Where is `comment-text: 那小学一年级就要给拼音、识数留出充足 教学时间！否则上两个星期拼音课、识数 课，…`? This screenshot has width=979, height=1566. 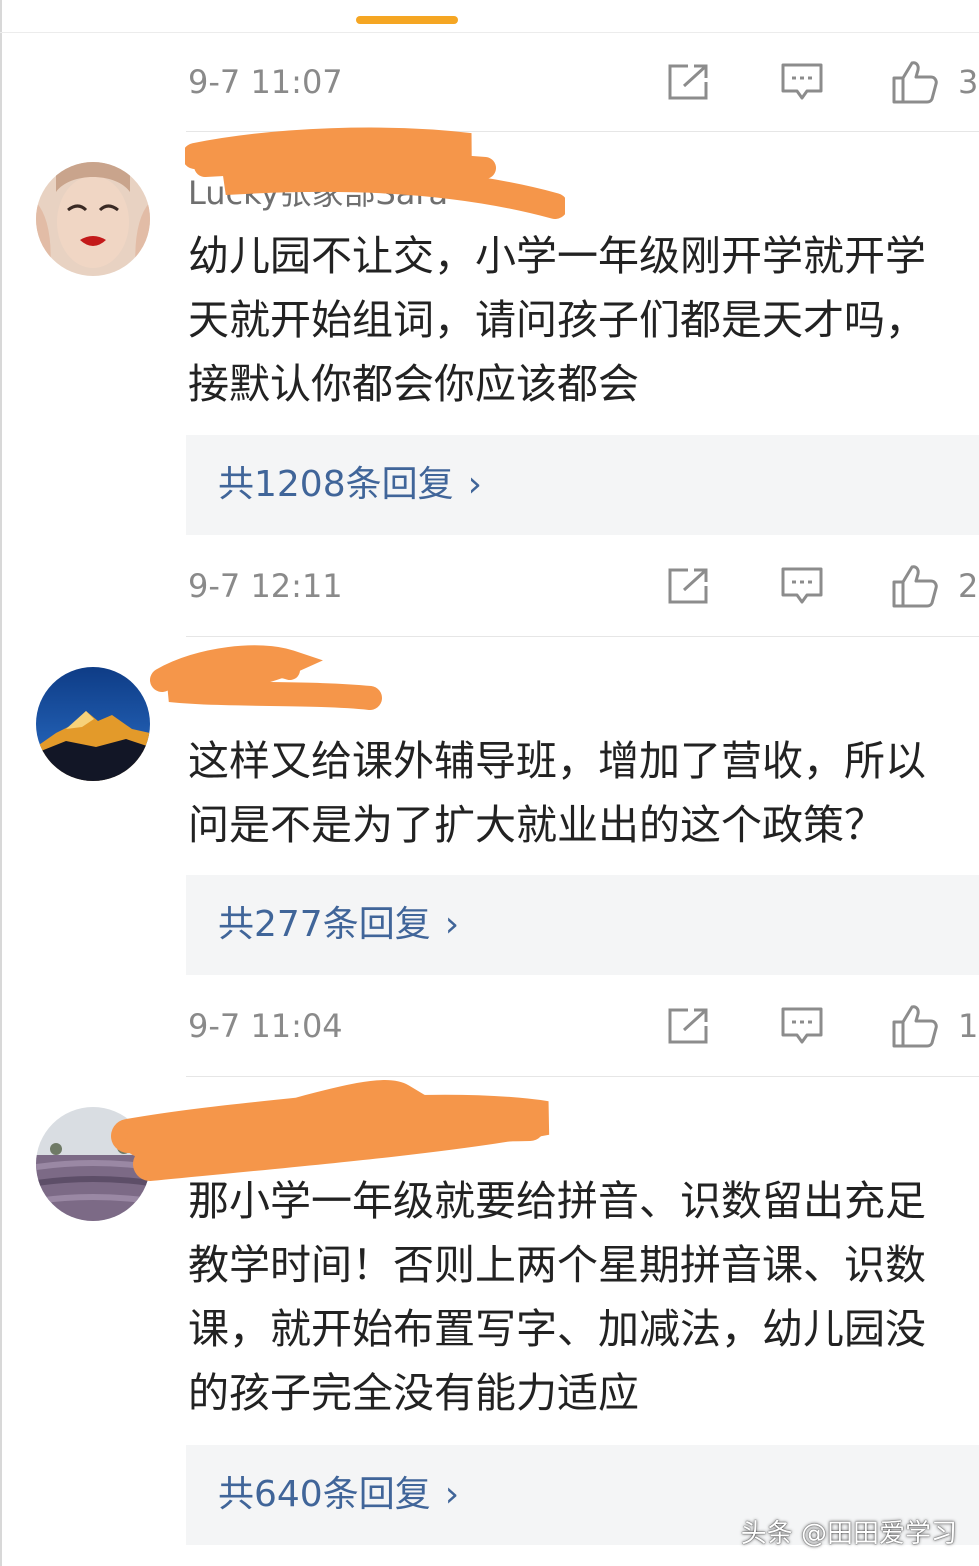 comment-text: 那小学一年级就要给拼音、识数留出充足 教学时间！否则上两个星期拼音课、识数 课，… is located at coordinates (557, 1297).